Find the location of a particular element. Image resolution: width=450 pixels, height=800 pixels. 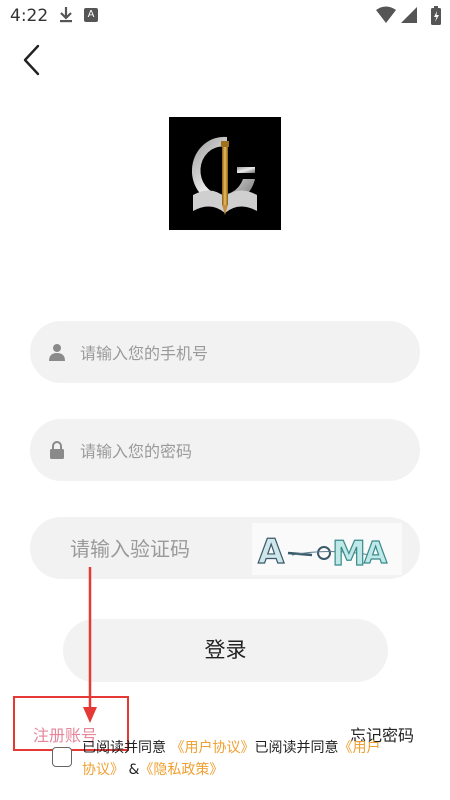

status-time: 4:22 is located at coordinates (29, 16).